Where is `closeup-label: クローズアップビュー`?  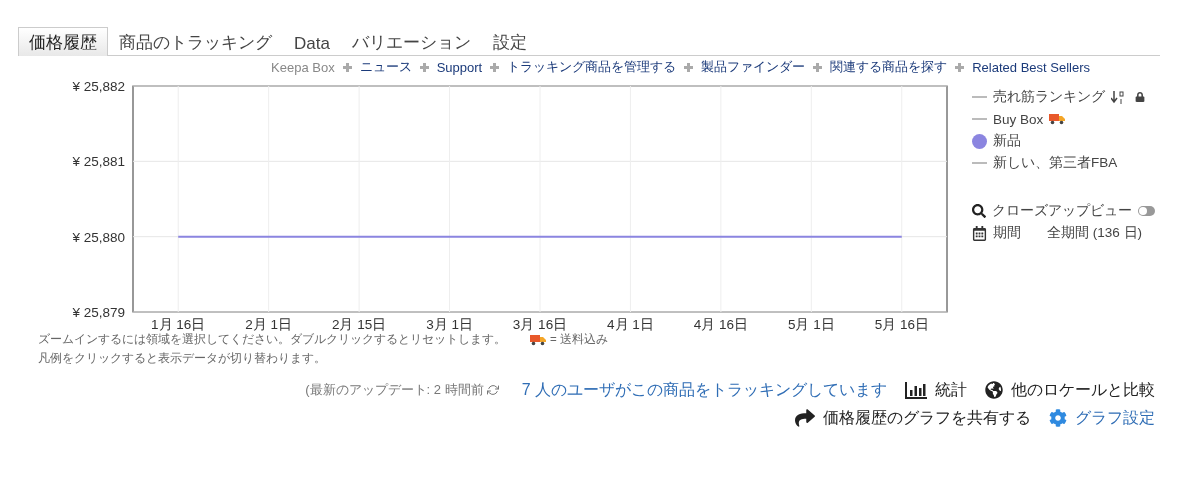
closeup-label: クローズアップビュー is located at coordinates (1062, 211).